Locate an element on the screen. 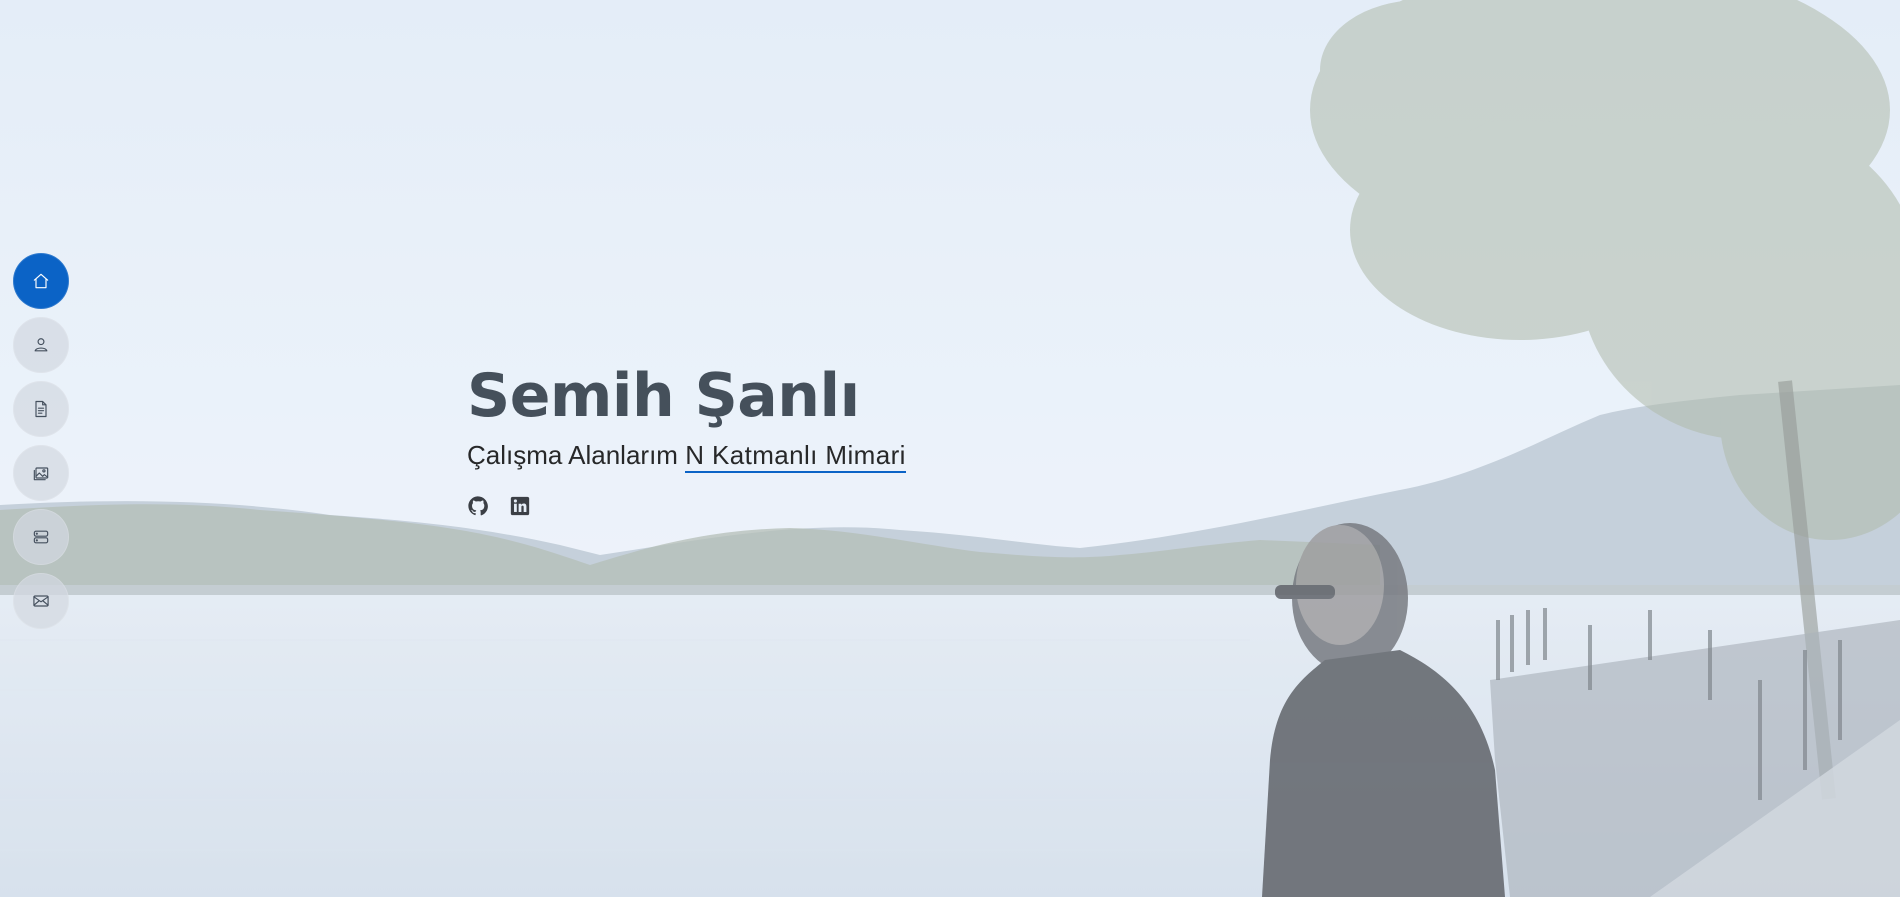 The image size is (1900, 897). hero-subtitle: Çalışma Alanlarım N Katmanlı Mimari is located at coordinates (817, 456).